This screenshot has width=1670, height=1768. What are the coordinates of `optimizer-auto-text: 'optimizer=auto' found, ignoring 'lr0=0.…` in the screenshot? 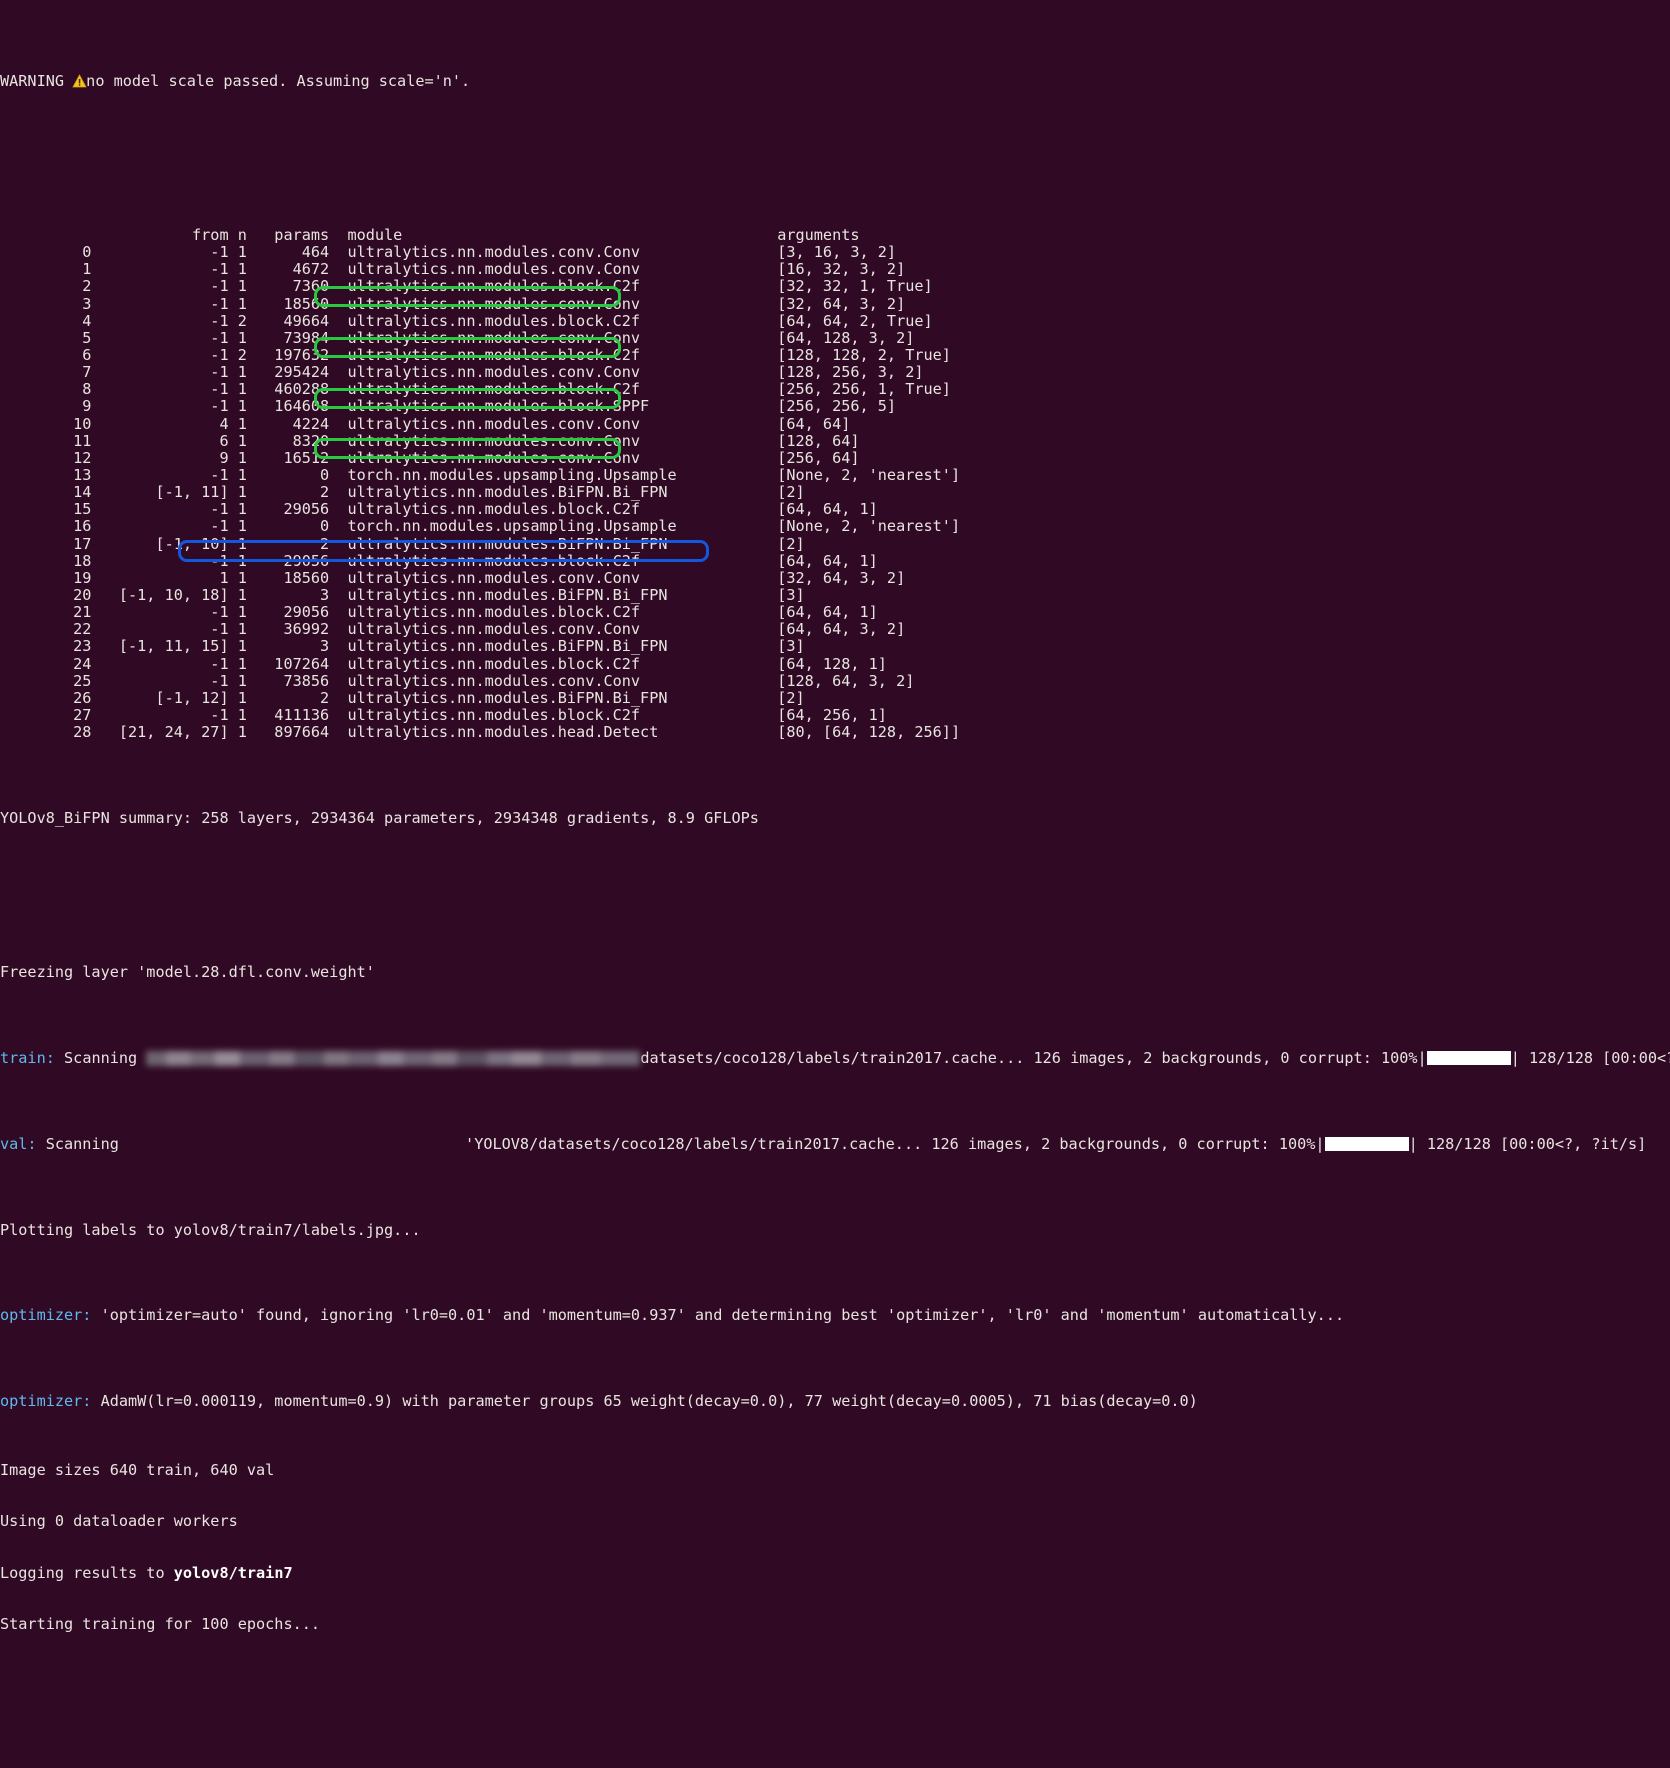 It's located at (718, 1315).